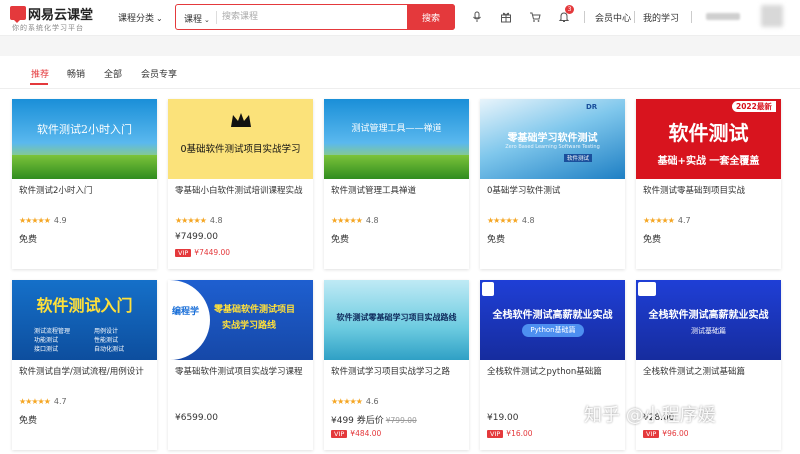  I want to click on bullet-text: 接口测试, so click(46, 349).